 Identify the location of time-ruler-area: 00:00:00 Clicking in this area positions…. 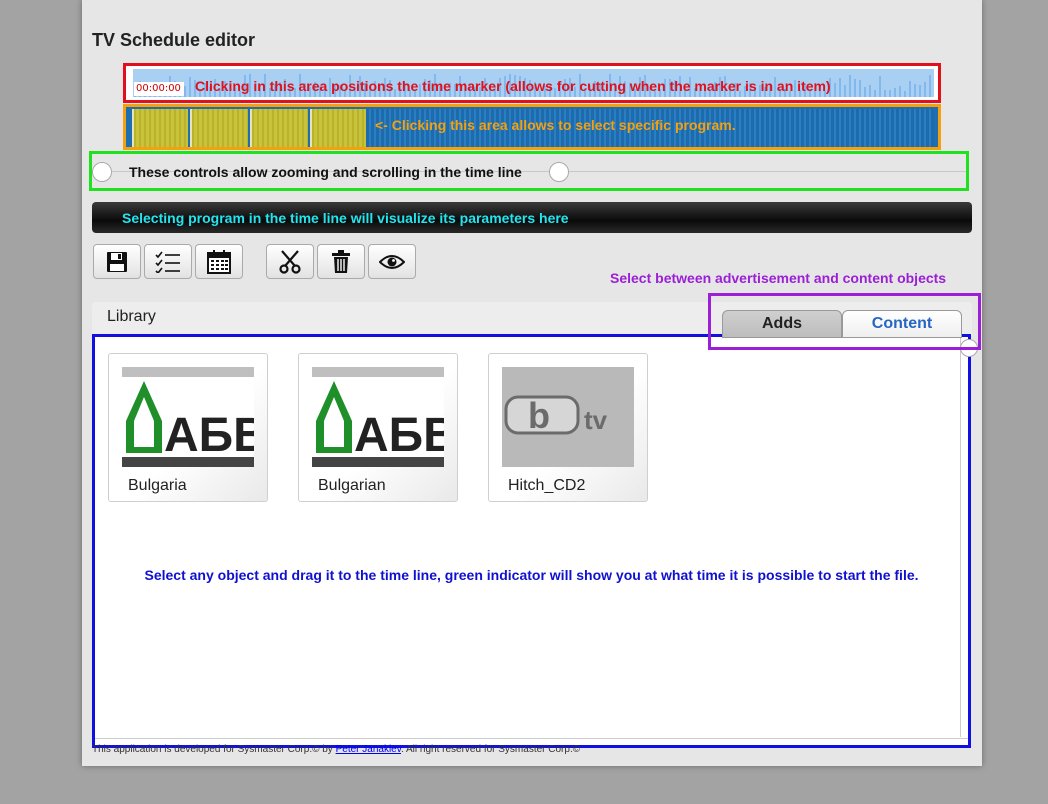
(533, 83).